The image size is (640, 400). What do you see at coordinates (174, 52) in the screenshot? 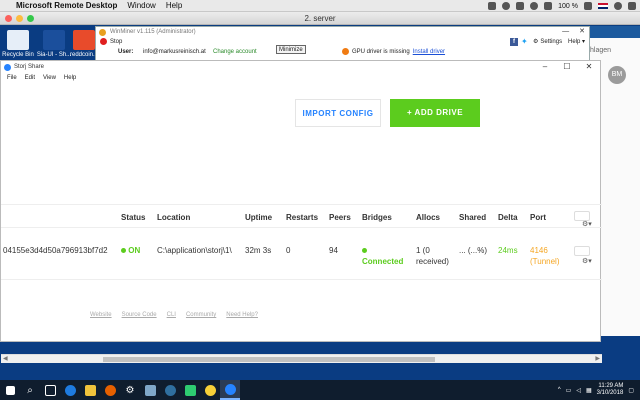
I see `user-email: info@markusreinisch.at` at bounding box center [174, 52].